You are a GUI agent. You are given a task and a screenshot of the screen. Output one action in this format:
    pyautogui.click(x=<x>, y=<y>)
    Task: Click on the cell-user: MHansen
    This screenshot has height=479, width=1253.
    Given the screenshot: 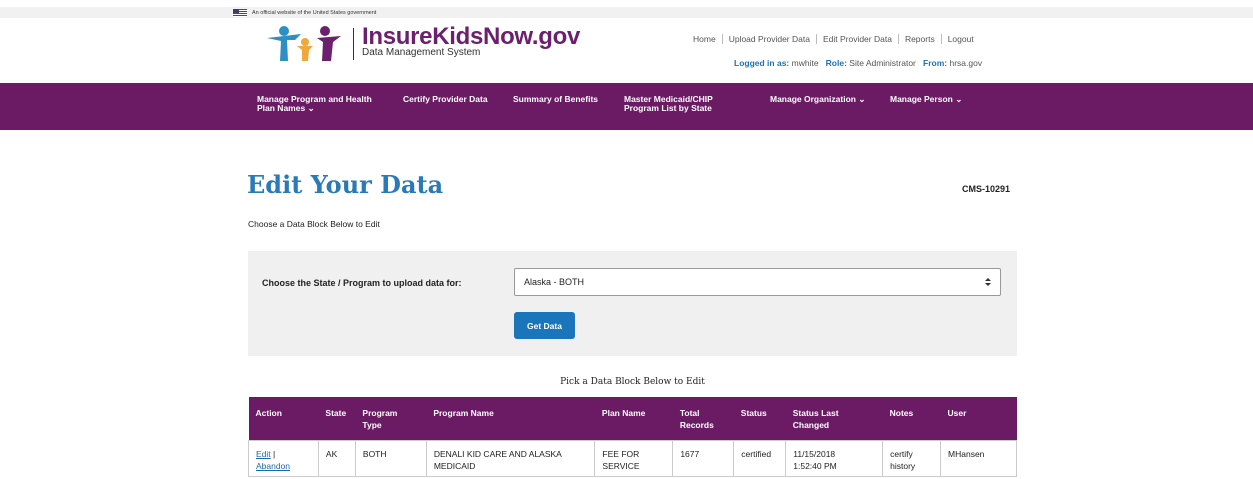 What is the action you would take?
    pyautogui.click(x=978, y=458)
    